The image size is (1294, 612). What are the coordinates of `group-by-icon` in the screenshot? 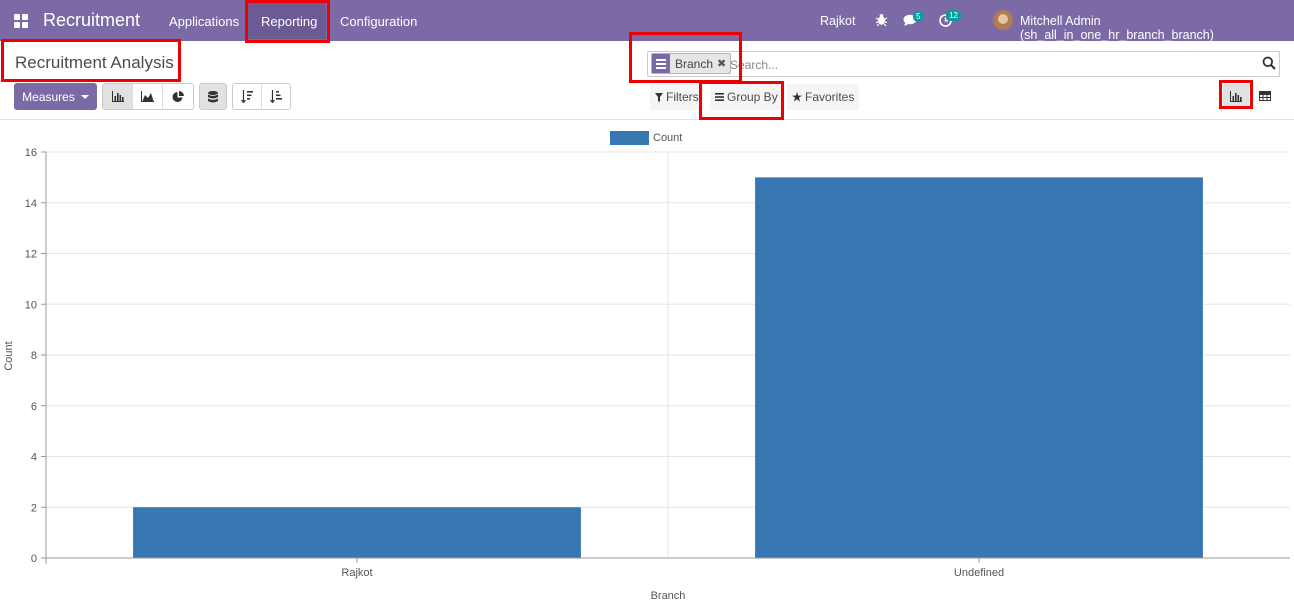 It's located at (661, 63).